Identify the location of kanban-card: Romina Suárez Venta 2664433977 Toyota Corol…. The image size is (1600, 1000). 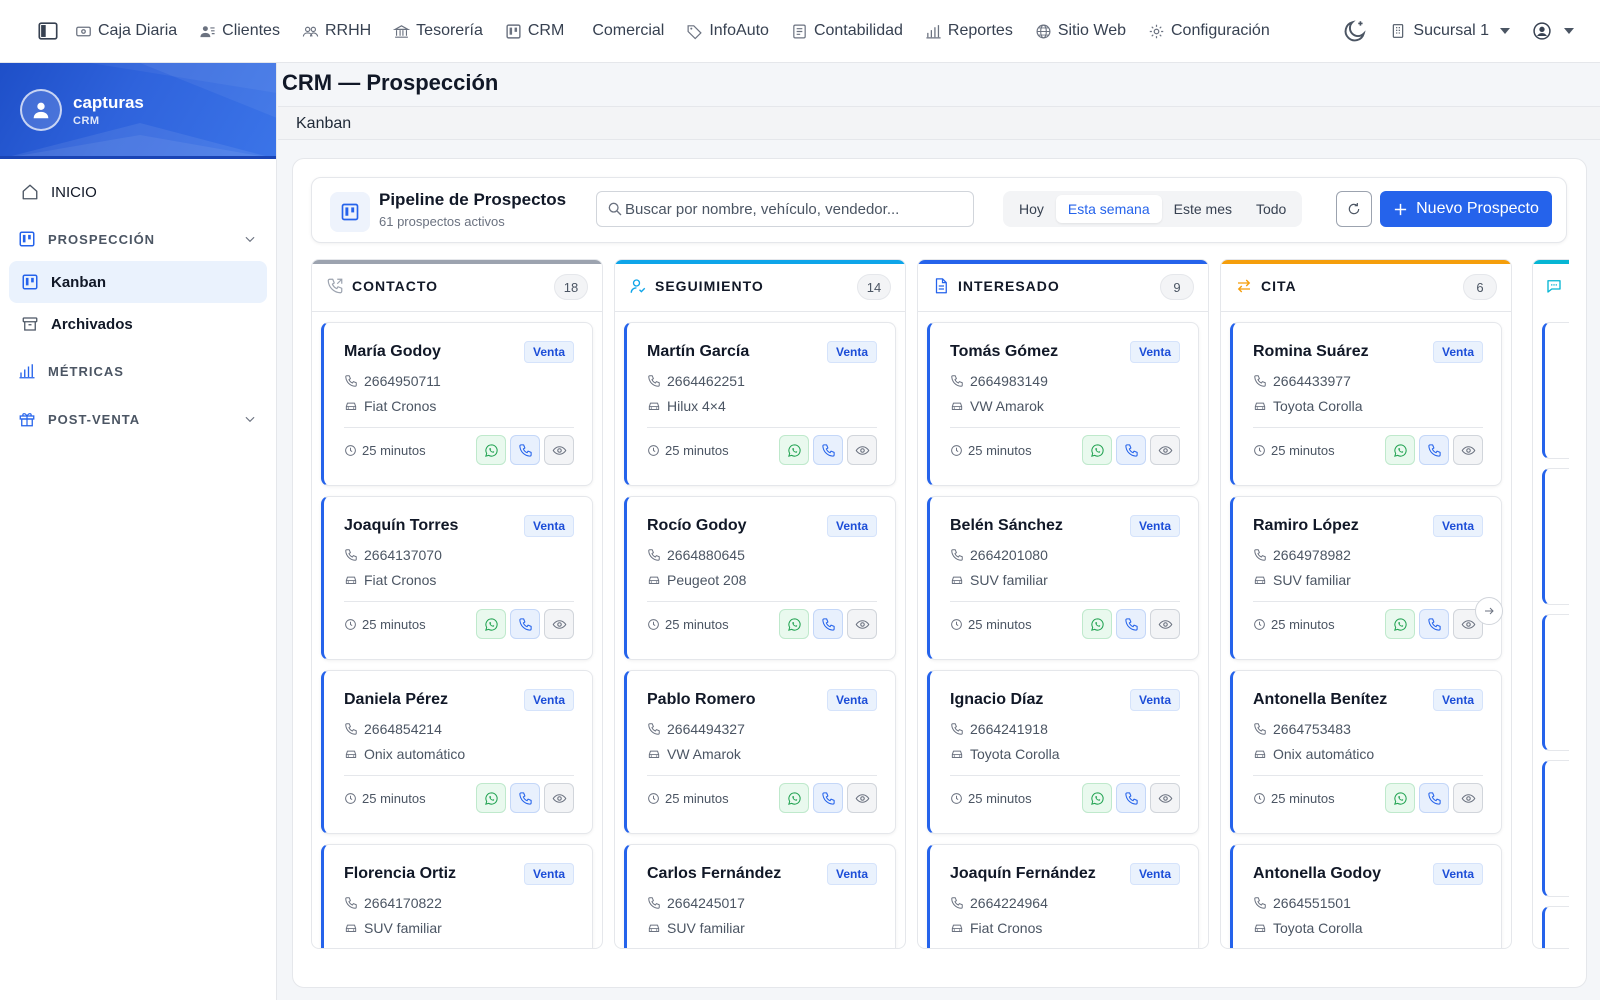
(1366, 404).